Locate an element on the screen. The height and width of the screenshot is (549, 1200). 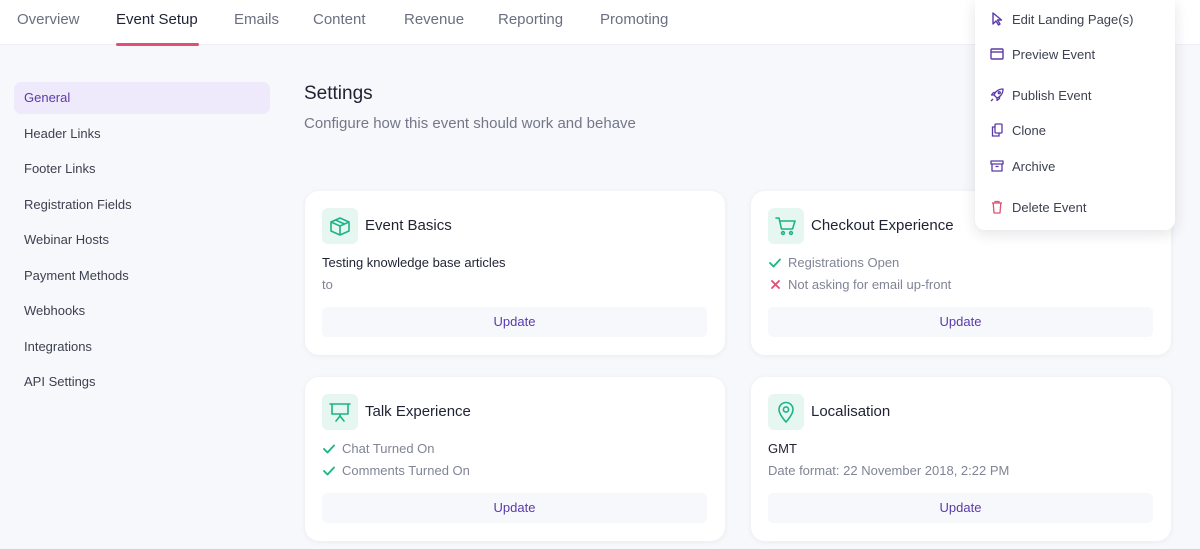
tab-event-setup: Event Setup is located at coordinates (157, 19).